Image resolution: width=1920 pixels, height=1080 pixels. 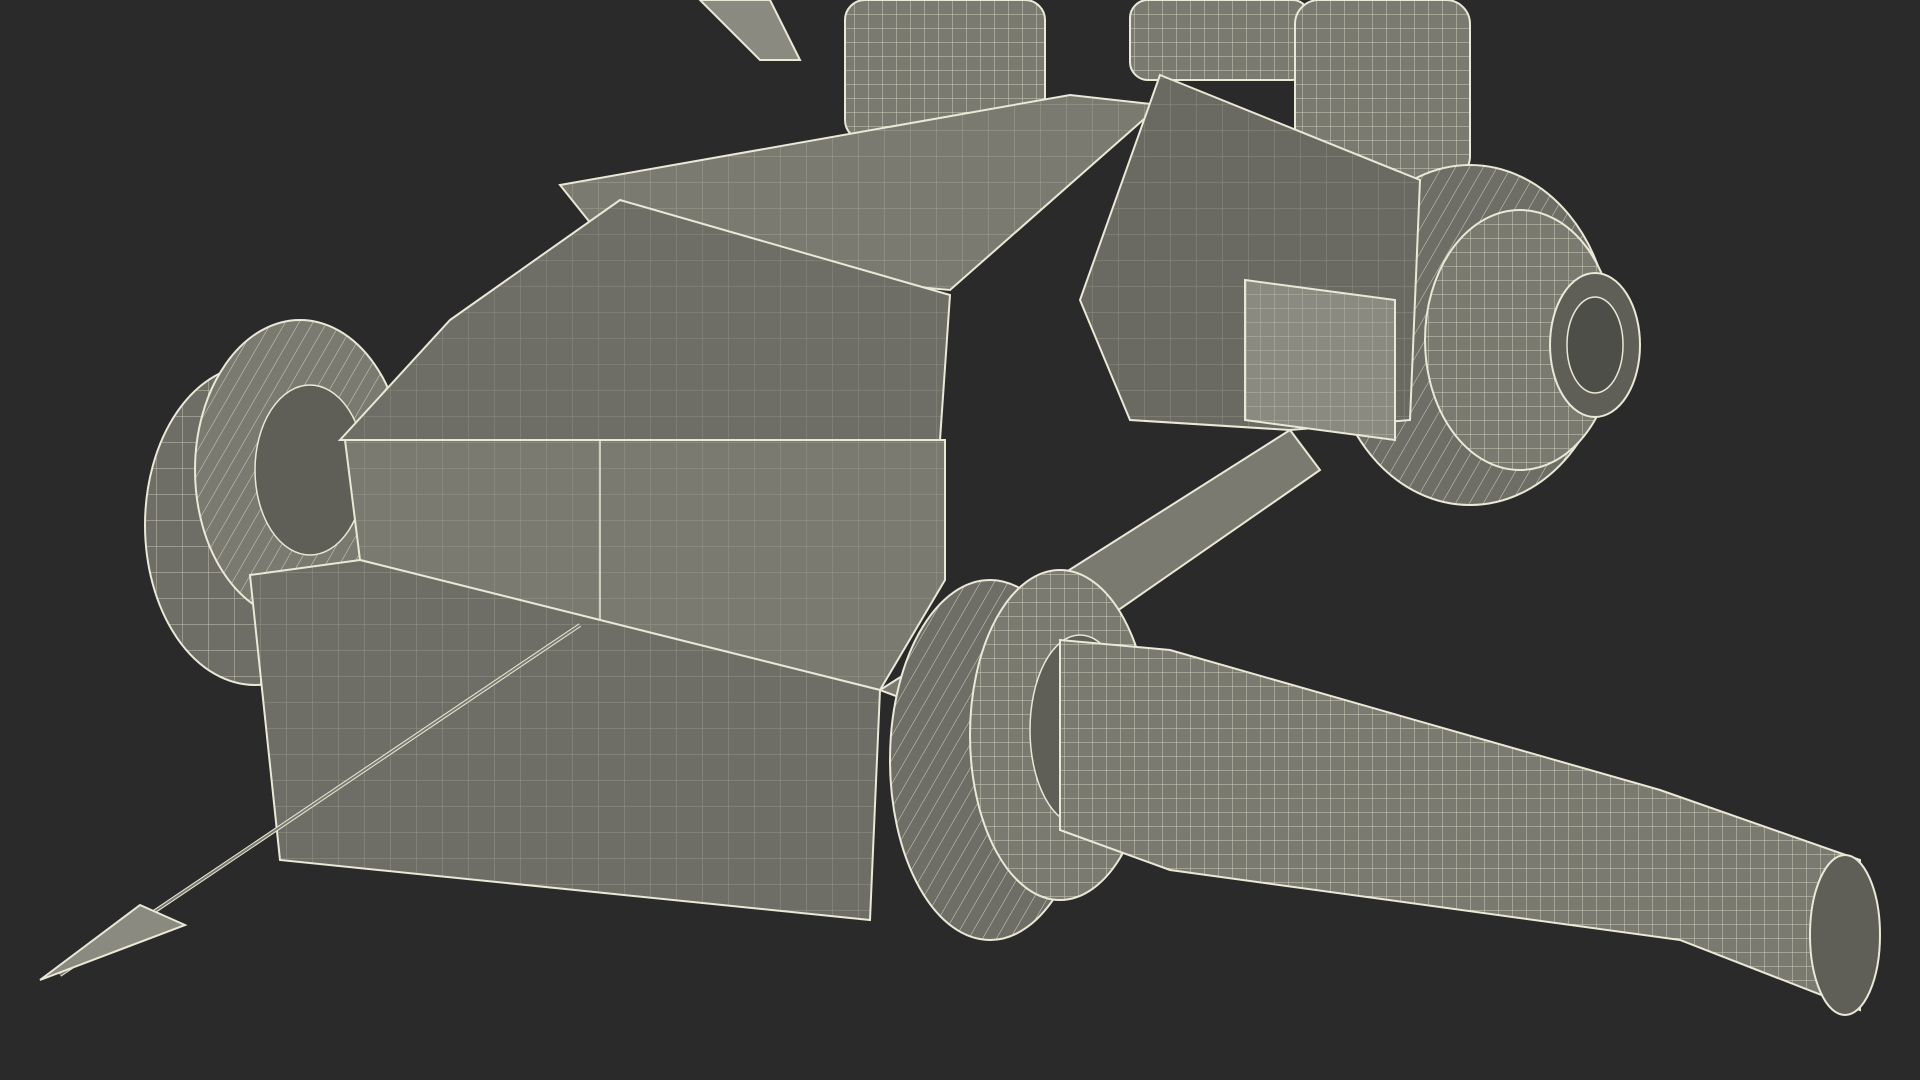 I want to click on handle-end, so click(x=1845, y=935).